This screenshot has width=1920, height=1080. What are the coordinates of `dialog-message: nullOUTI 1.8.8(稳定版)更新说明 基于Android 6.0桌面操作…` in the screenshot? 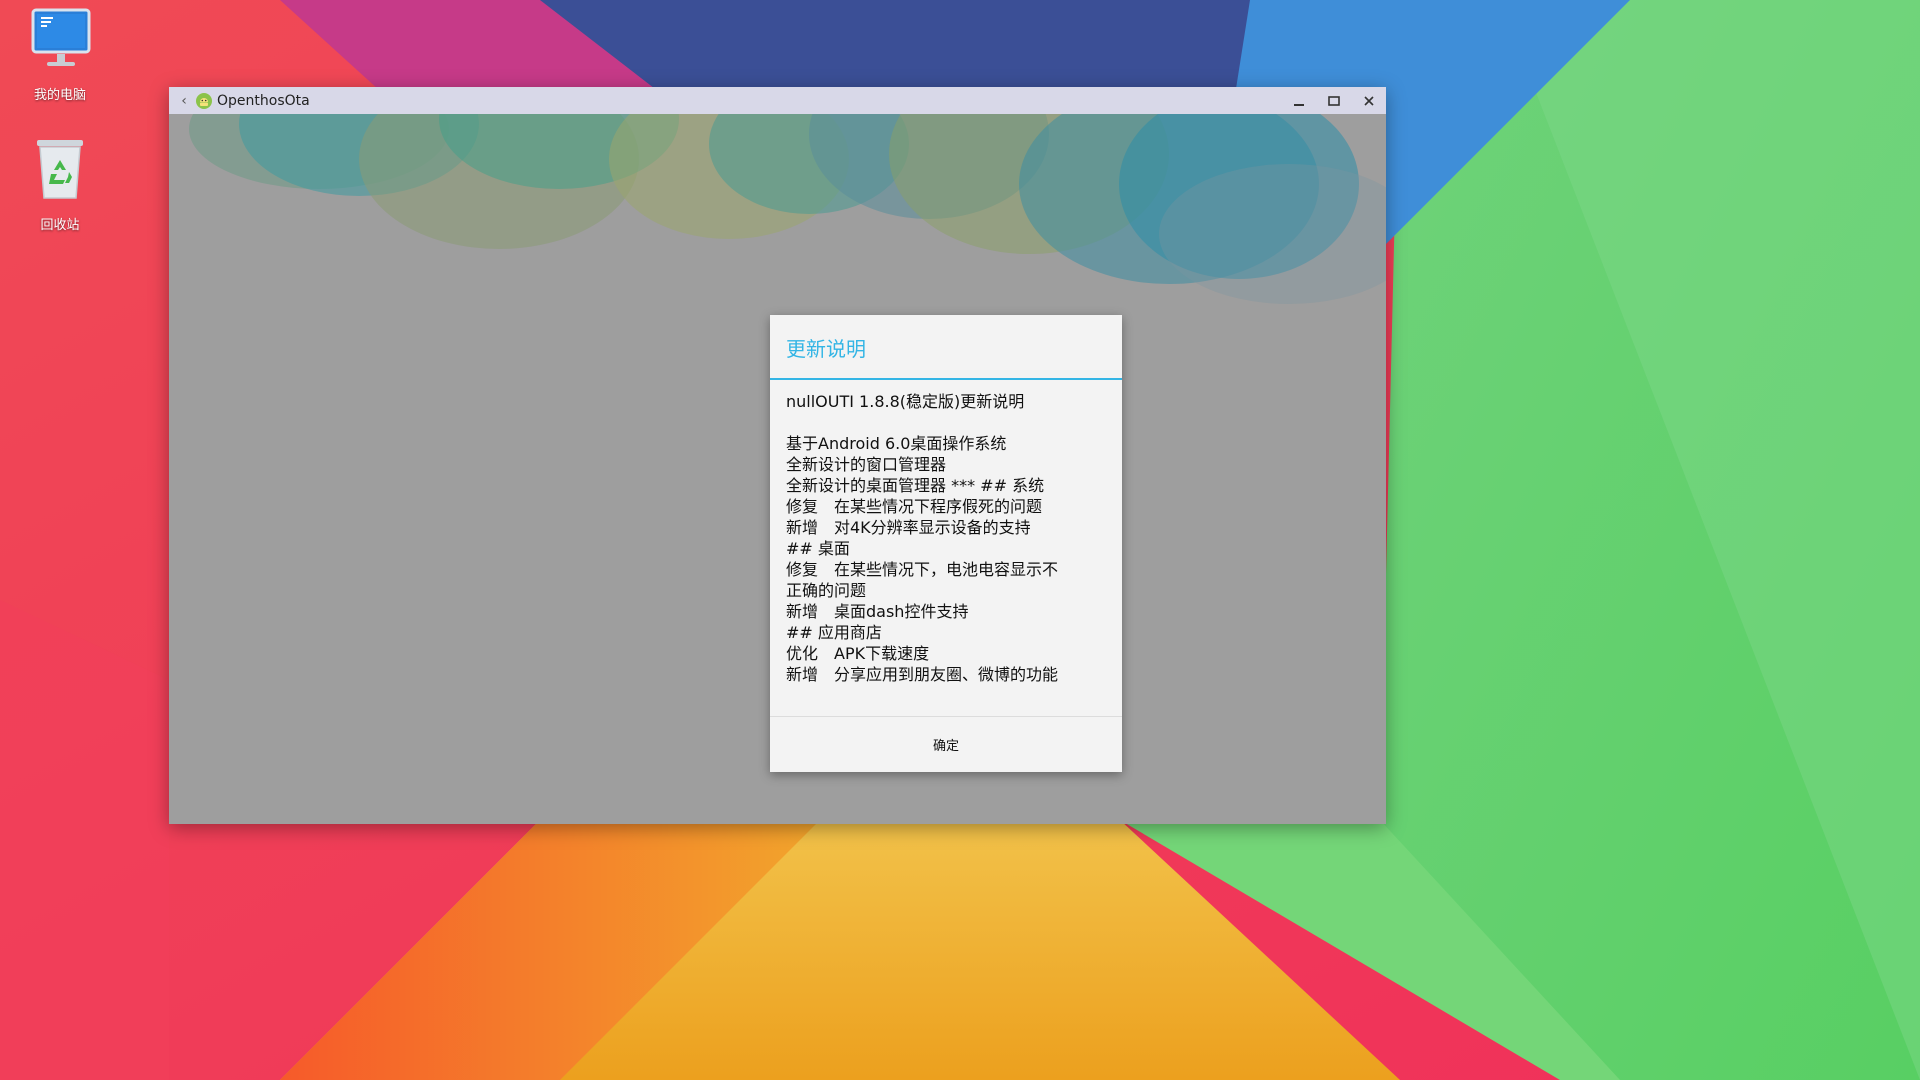 It's located at (948, 538).